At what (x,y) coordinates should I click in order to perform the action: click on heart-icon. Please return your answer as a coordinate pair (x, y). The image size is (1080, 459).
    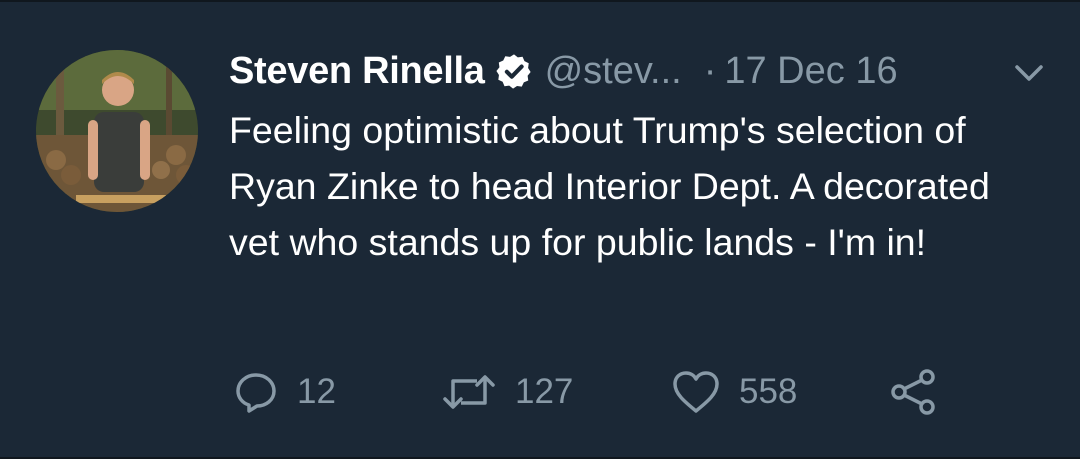
    Looking at the image, I should click on (696, 392).